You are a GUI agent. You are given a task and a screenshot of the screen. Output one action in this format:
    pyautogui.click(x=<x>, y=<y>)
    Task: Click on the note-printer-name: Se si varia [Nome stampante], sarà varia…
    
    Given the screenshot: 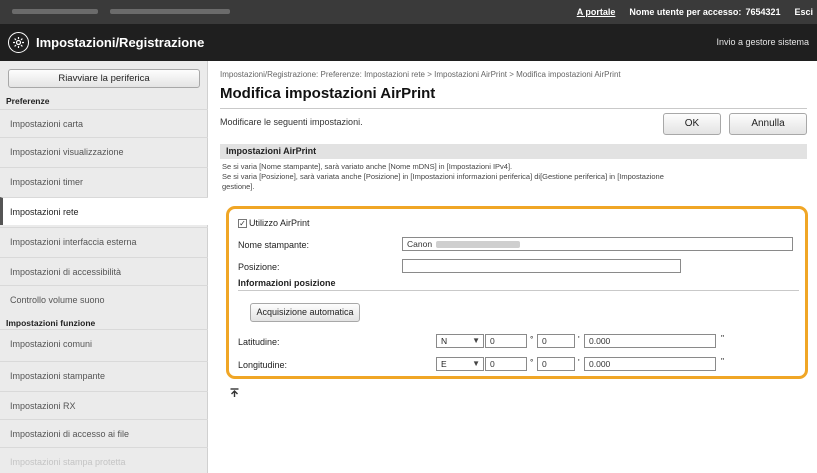 What is the action you would take?
    pyautogui.click(x=367, y=166)
    